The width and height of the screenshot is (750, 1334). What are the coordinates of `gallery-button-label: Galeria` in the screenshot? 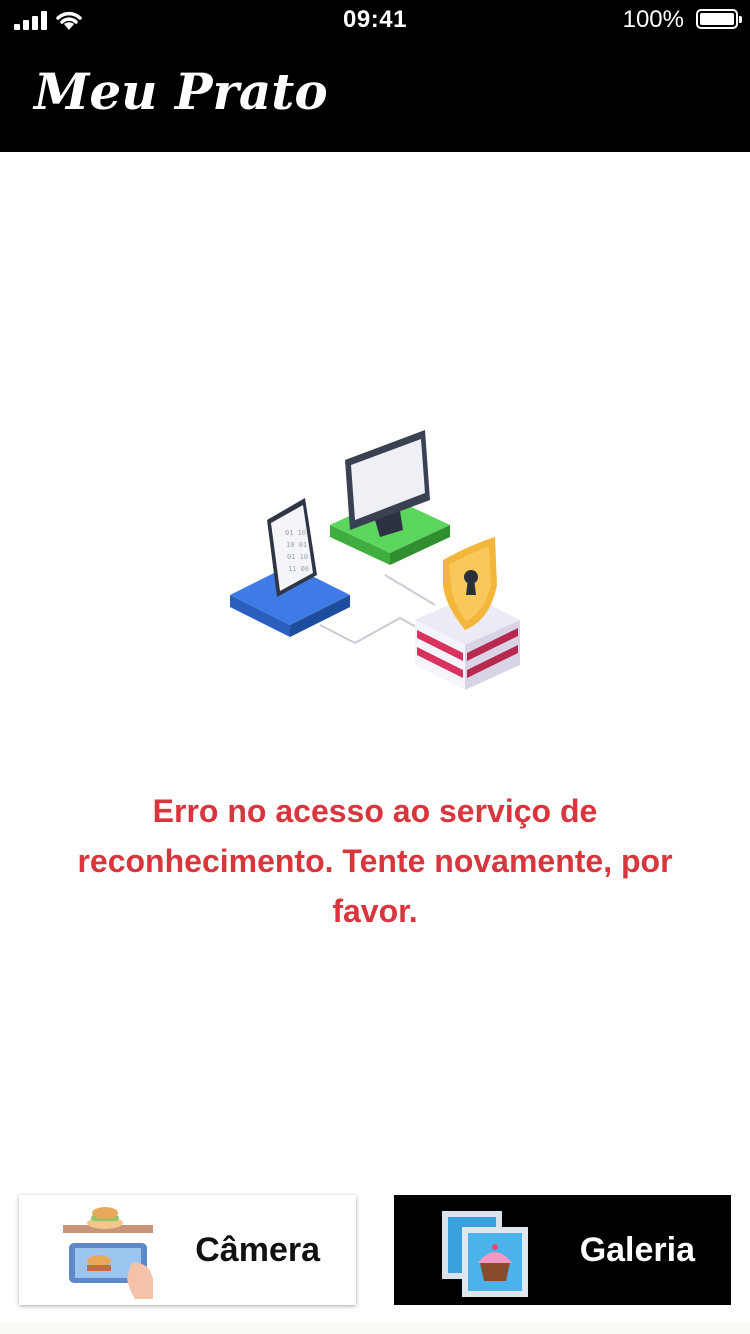 It's located at (637, 1250).